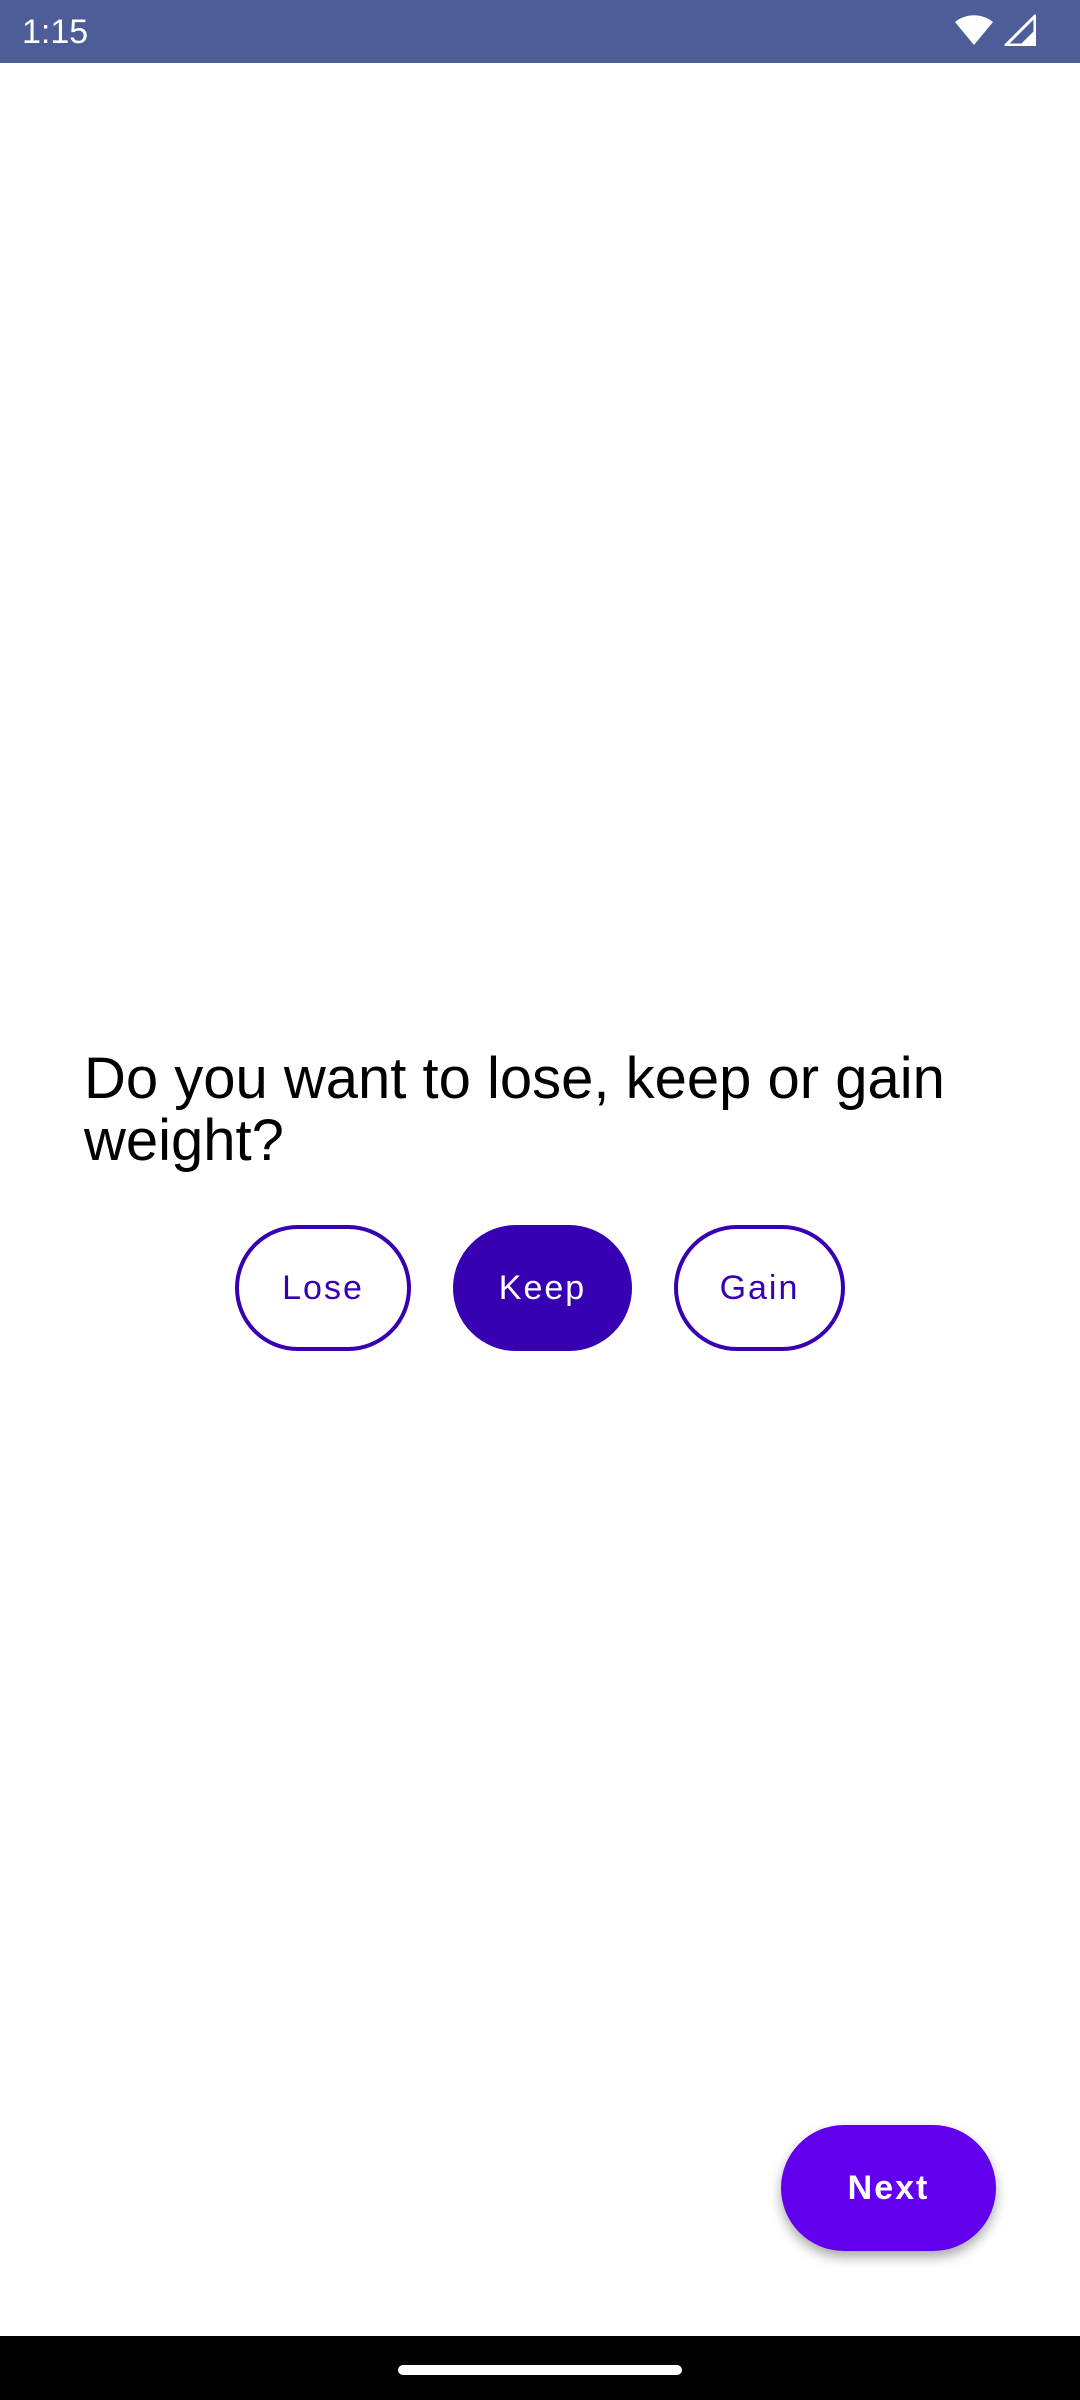 This screenshot has width=1080, height=2400. I want to click on goal-choice-group: Lose Keep Gain, so click(540, 1289).